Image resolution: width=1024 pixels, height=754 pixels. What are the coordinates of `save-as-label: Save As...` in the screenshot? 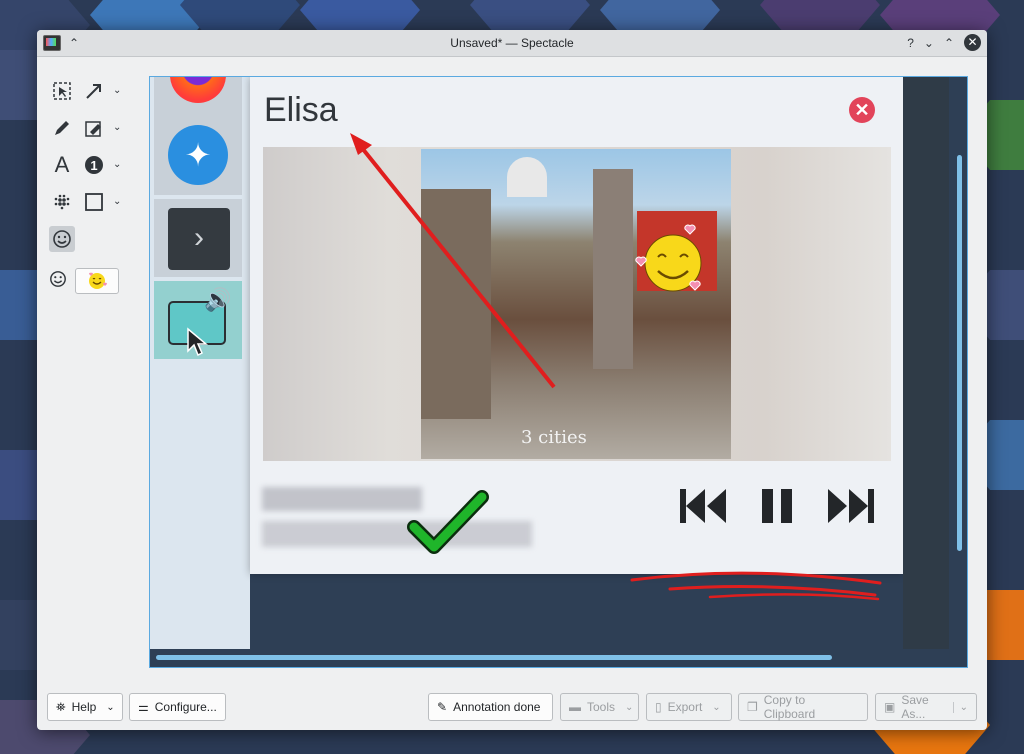 It's located at (915, 707).